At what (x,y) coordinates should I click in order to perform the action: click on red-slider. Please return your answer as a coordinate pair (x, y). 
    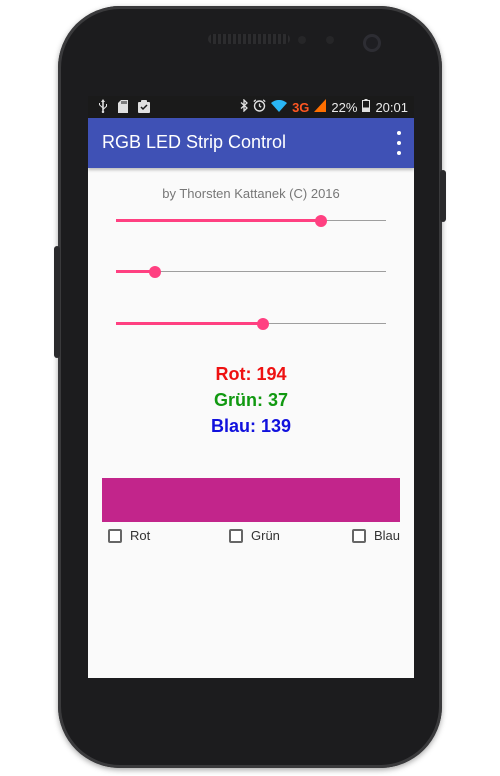
    Looking at the image, I should click on (251, 221).